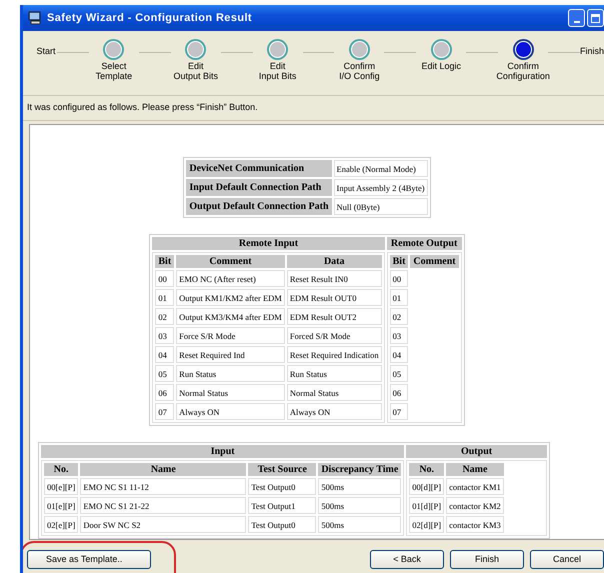 The image size is (604, 573). Describe the element at coordinates (163, 486) in the screenshot. I see `table-cell: EMO NC S1 11-12` at that location.